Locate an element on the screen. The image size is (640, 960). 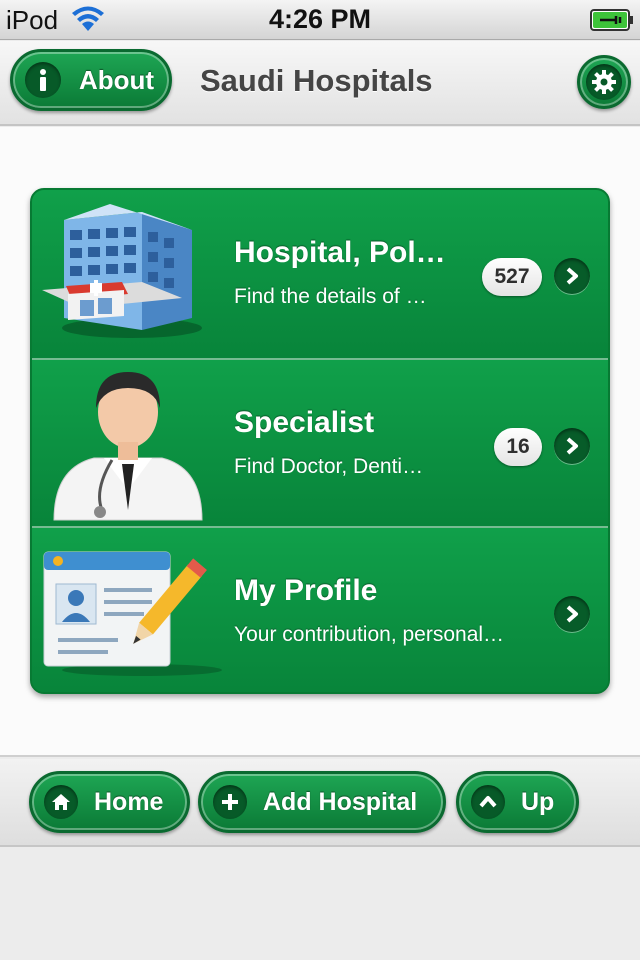
home-label: Home is located at coordinates (129, 801).